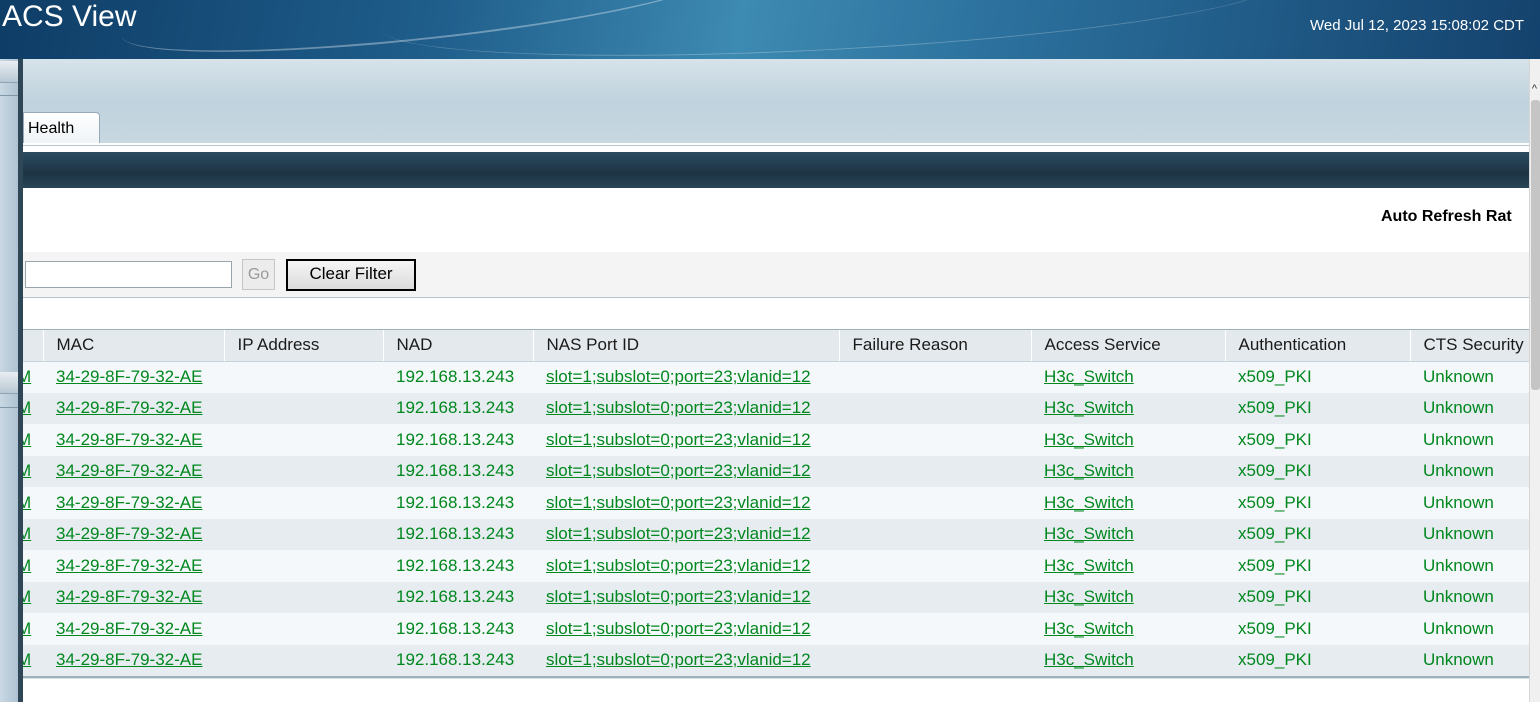 Image resolution: width=1540 pixels, height=702 pixels. Describe the element at coordinates (61, 128) in the screenshot. I see `tab-health: Health` at that location.